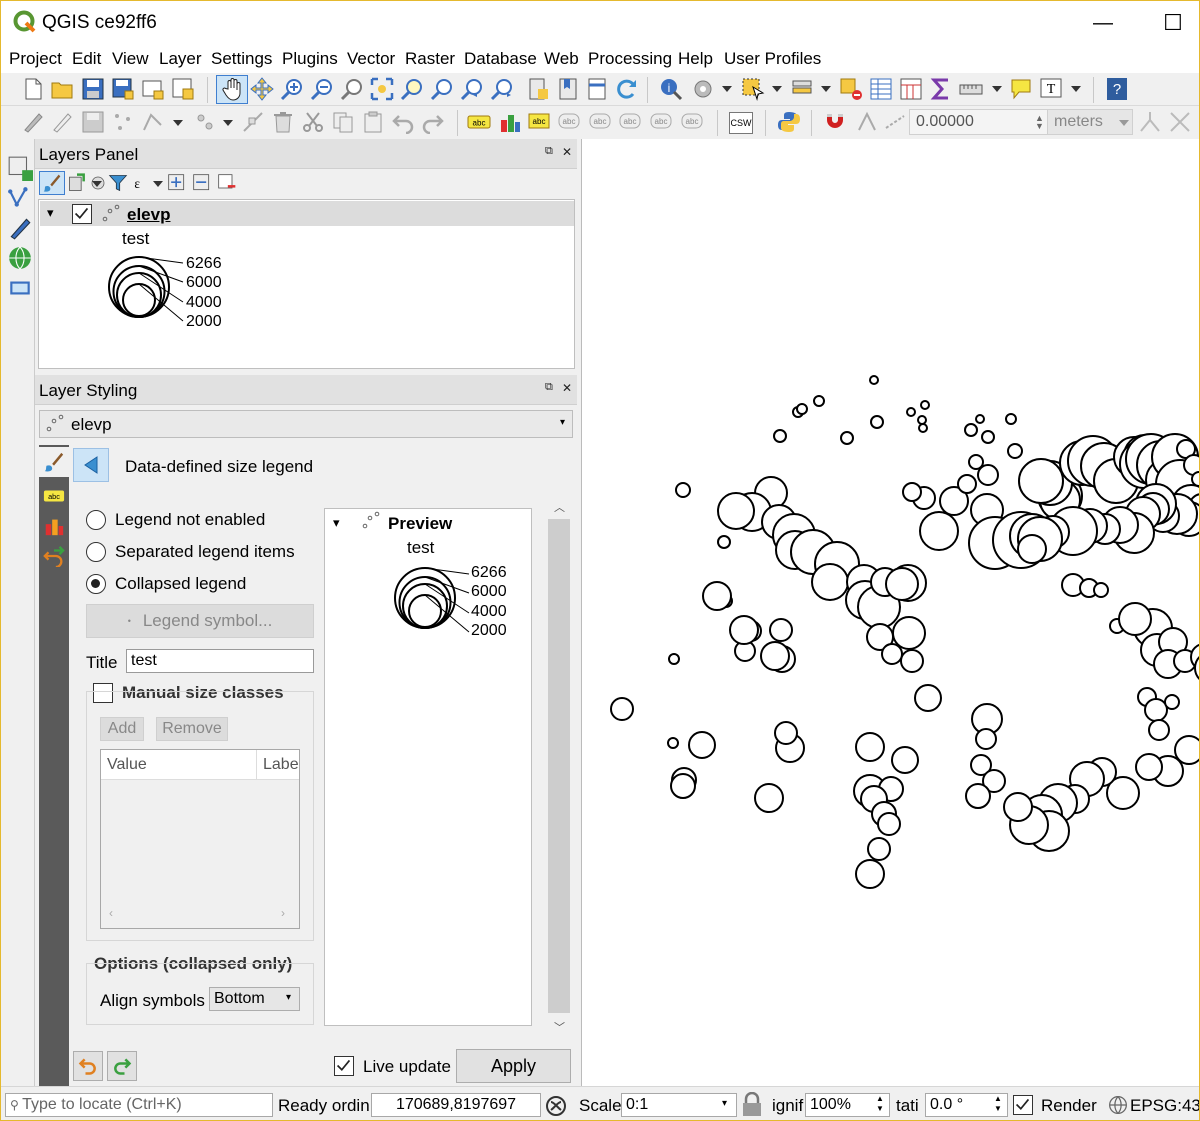 The width and height of the screenshot is (1200, 1121). Describe the element at coordinates (851, 89) in the screenshot. I see `deselect-icon` at that location.